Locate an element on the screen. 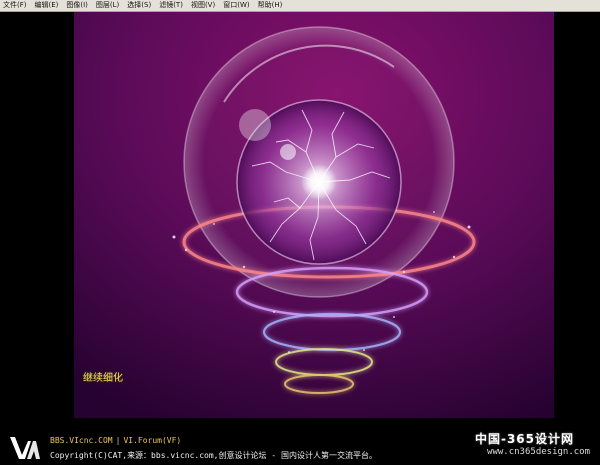 This screenshot has width=600, height=465. menu-file: 文件(F) is located at coordinates (15, 5).